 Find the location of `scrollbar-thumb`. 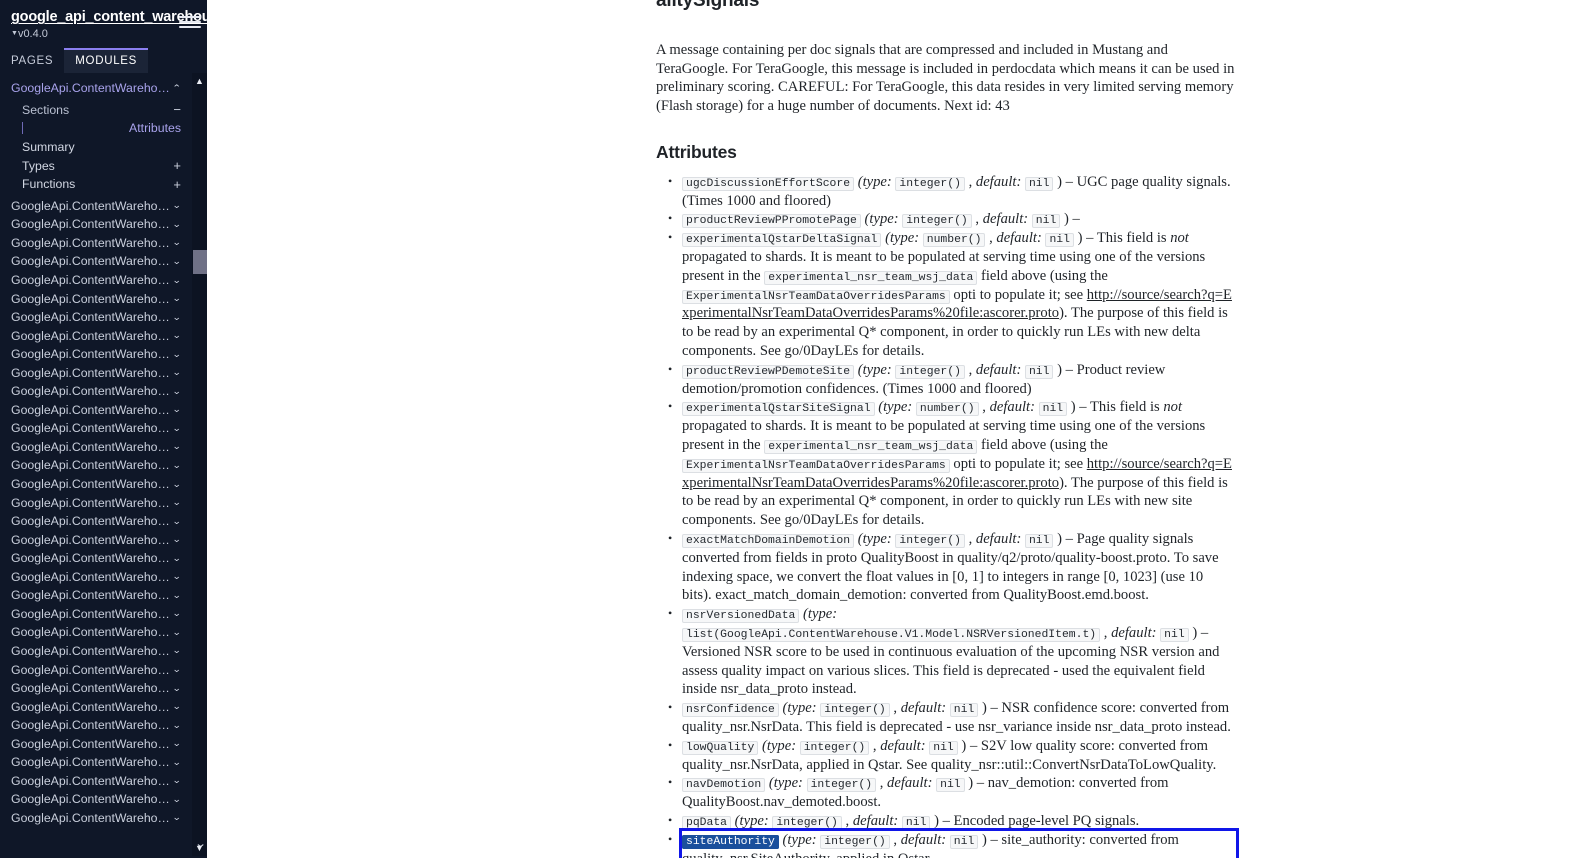

scrollbar-thumb is located at coordinates (200, 262).